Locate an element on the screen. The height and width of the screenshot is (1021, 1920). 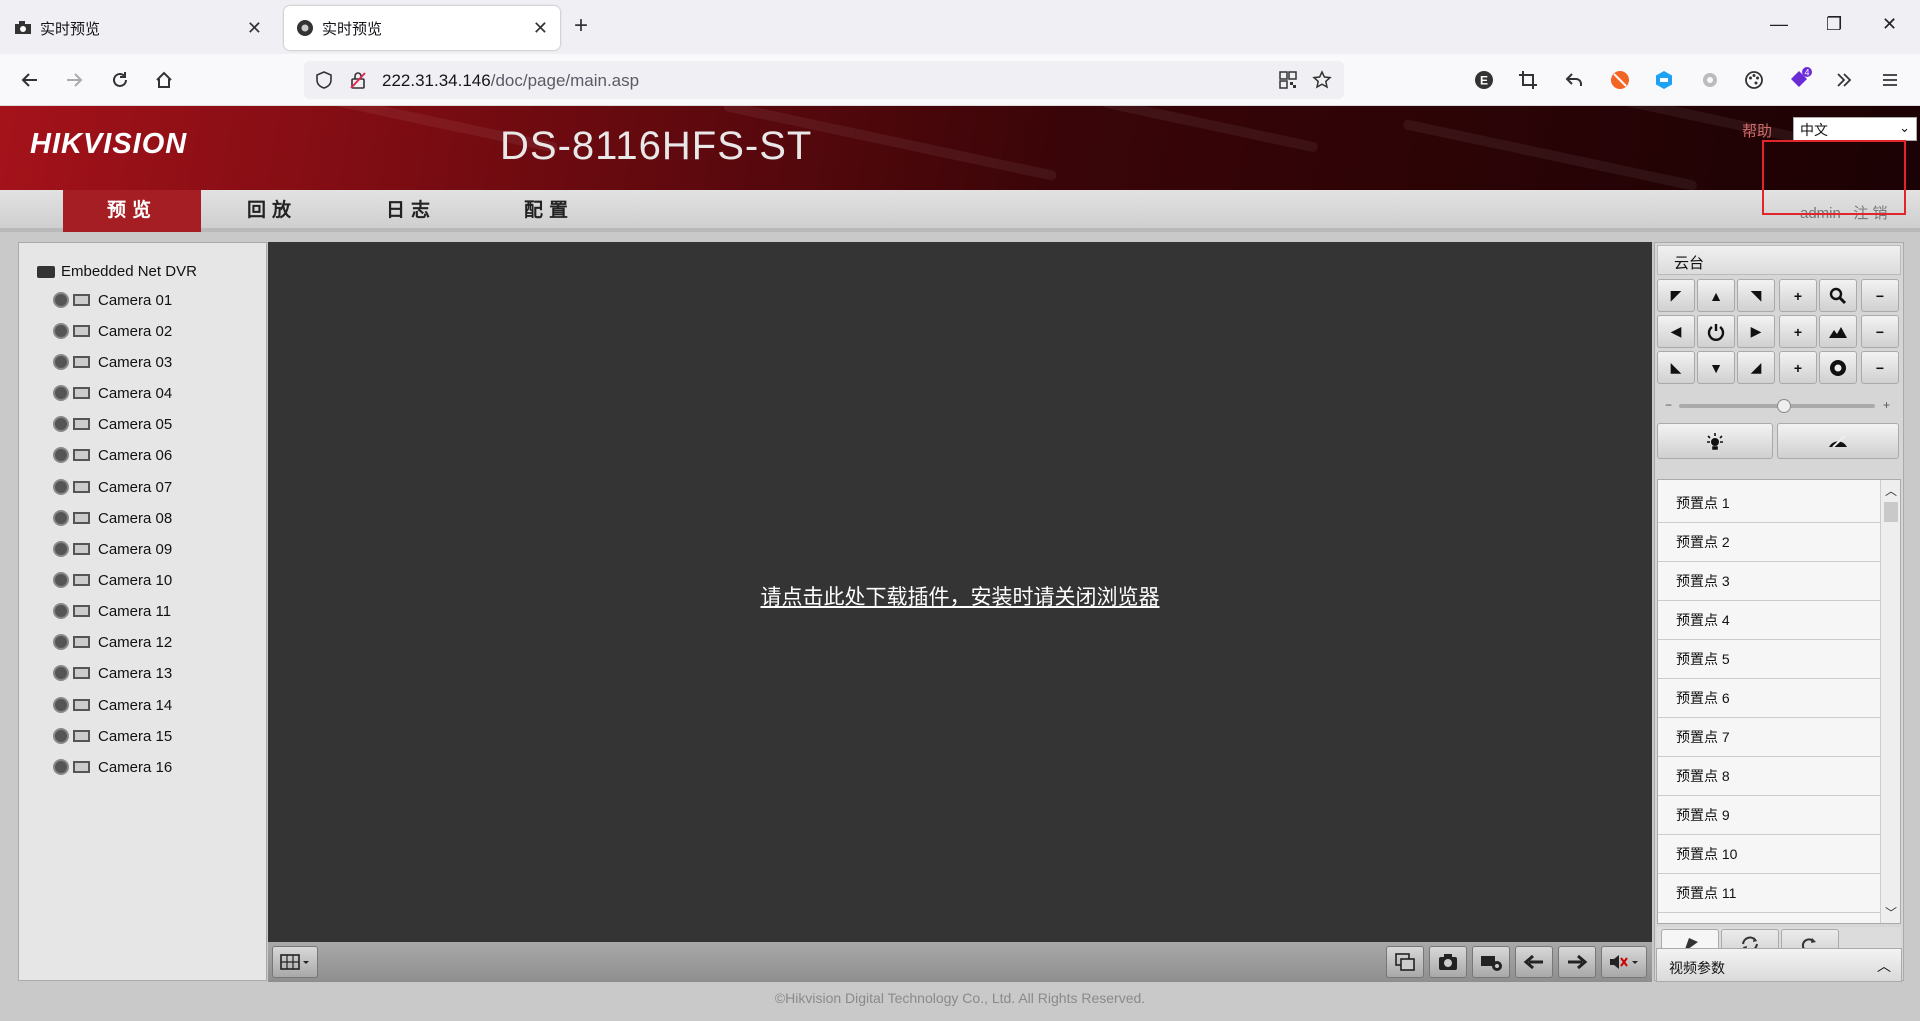
wiper-button is located at coordinates (1838, 441).